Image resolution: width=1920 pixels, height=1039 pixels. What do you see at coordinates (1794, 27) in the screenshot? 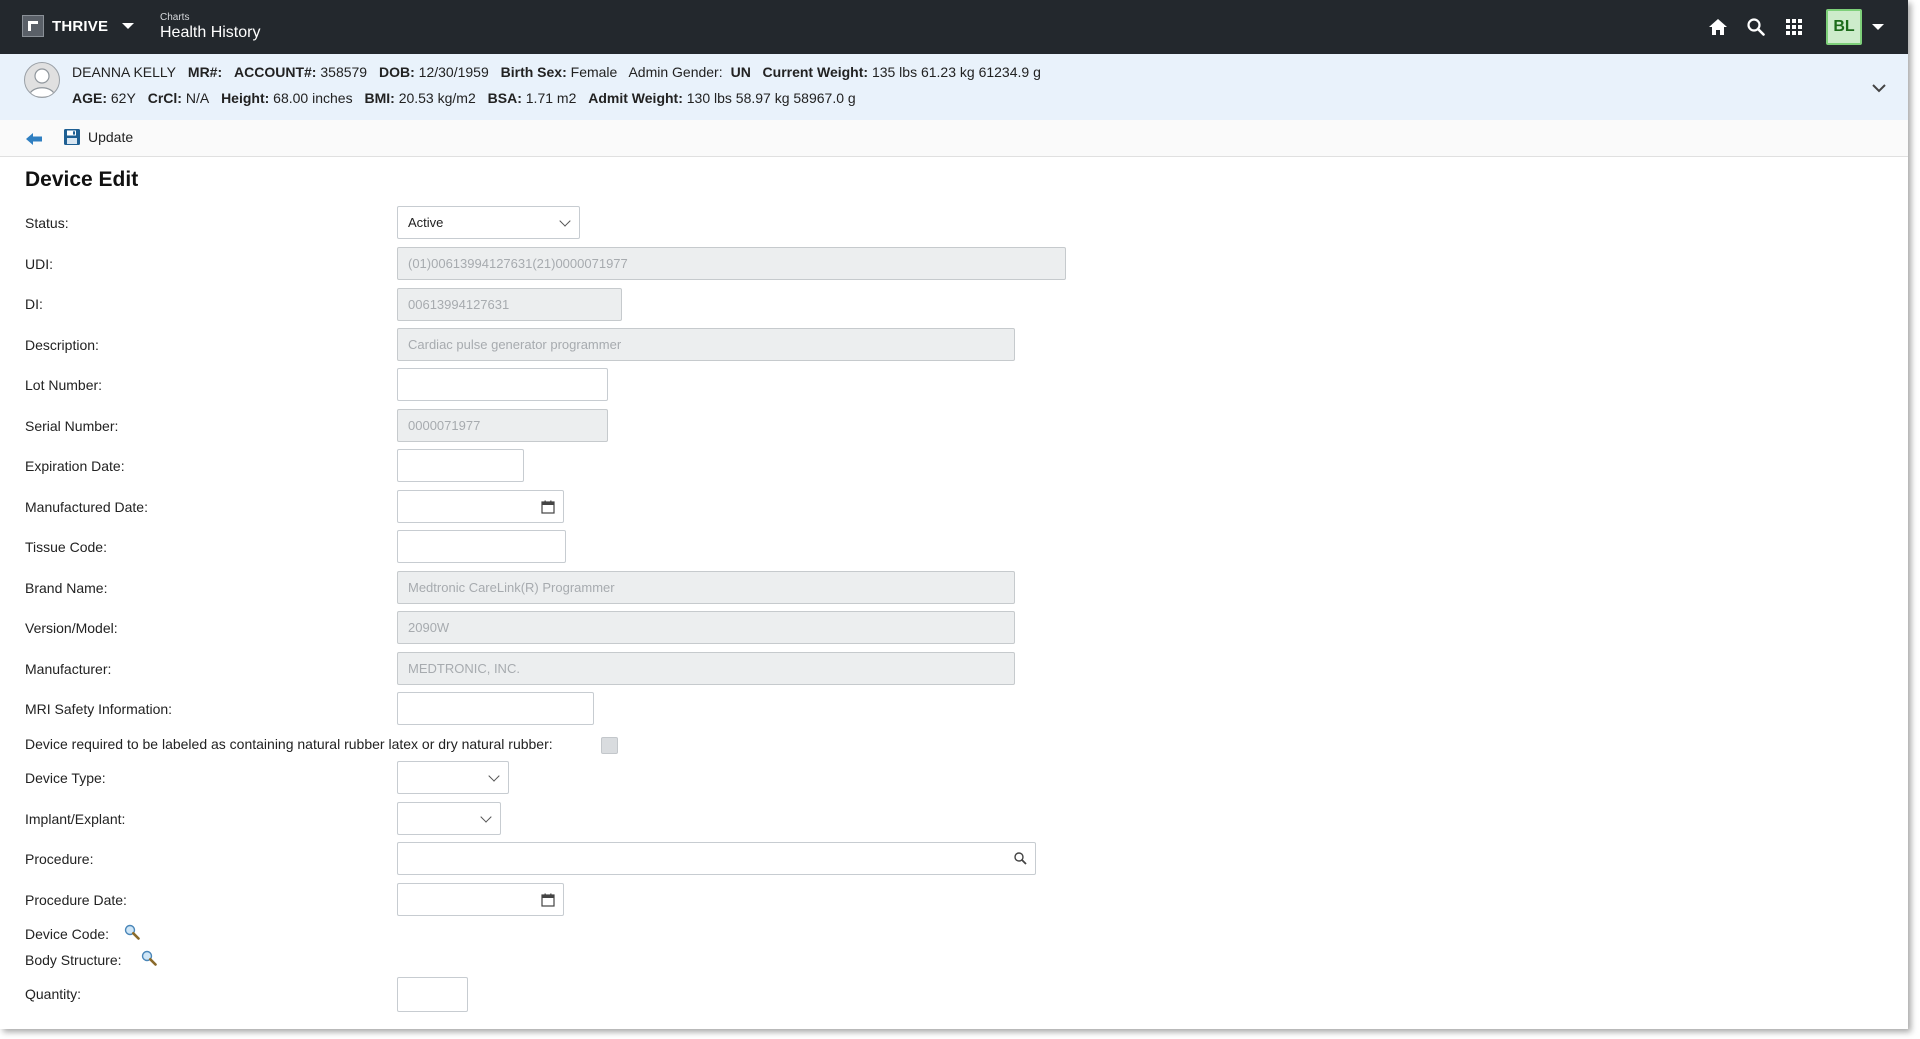
I see `apps-grid-icon` at bounding box center [1794, 27].